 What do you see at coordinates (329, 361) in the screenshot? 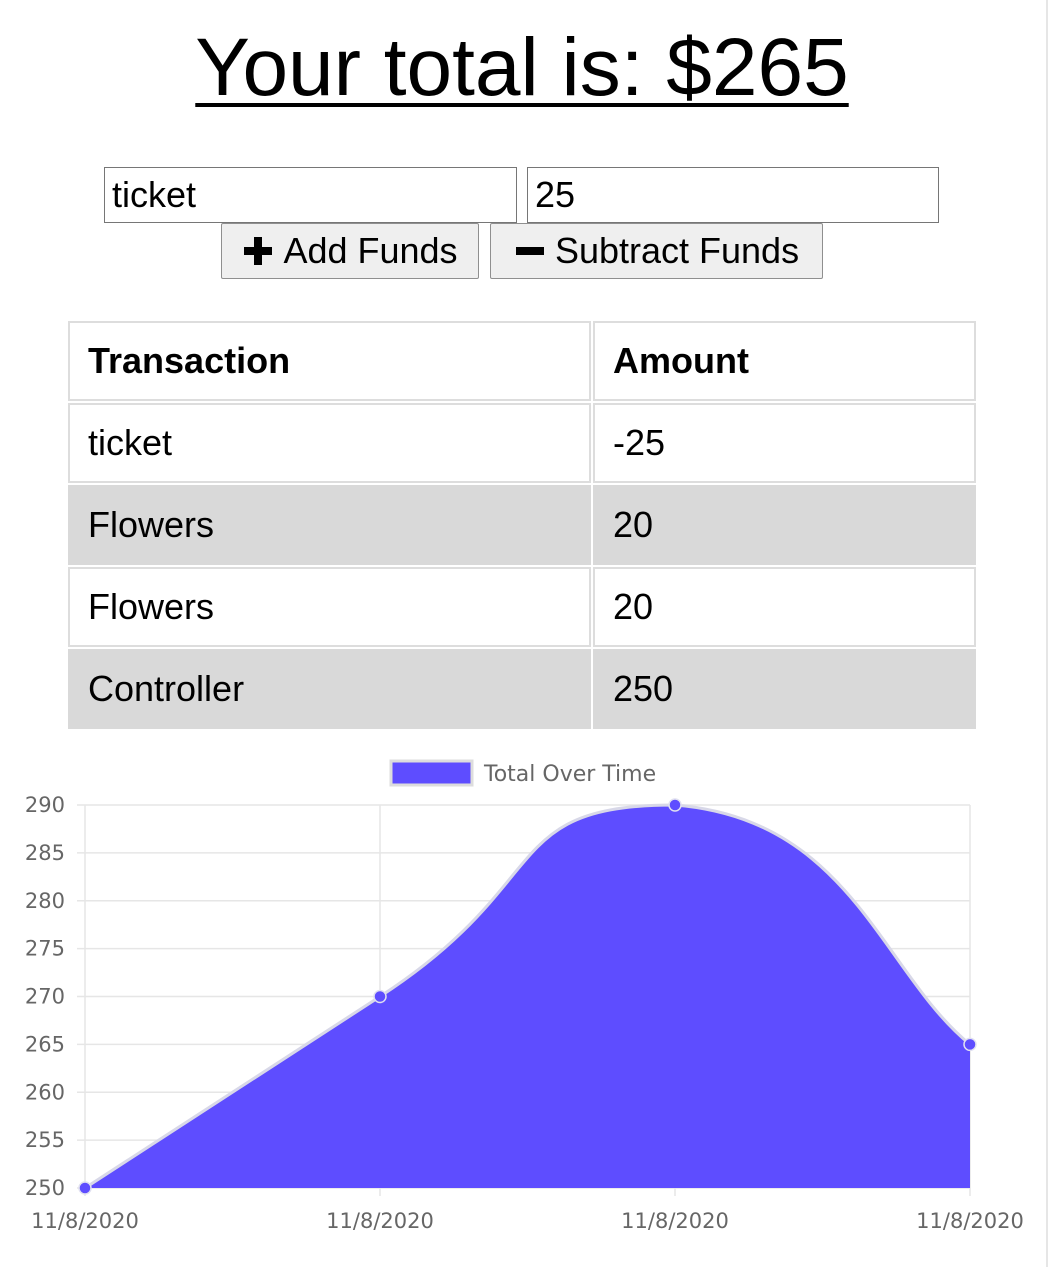
I see `header-transaction: Transaction` at bounding box center [329, 361].